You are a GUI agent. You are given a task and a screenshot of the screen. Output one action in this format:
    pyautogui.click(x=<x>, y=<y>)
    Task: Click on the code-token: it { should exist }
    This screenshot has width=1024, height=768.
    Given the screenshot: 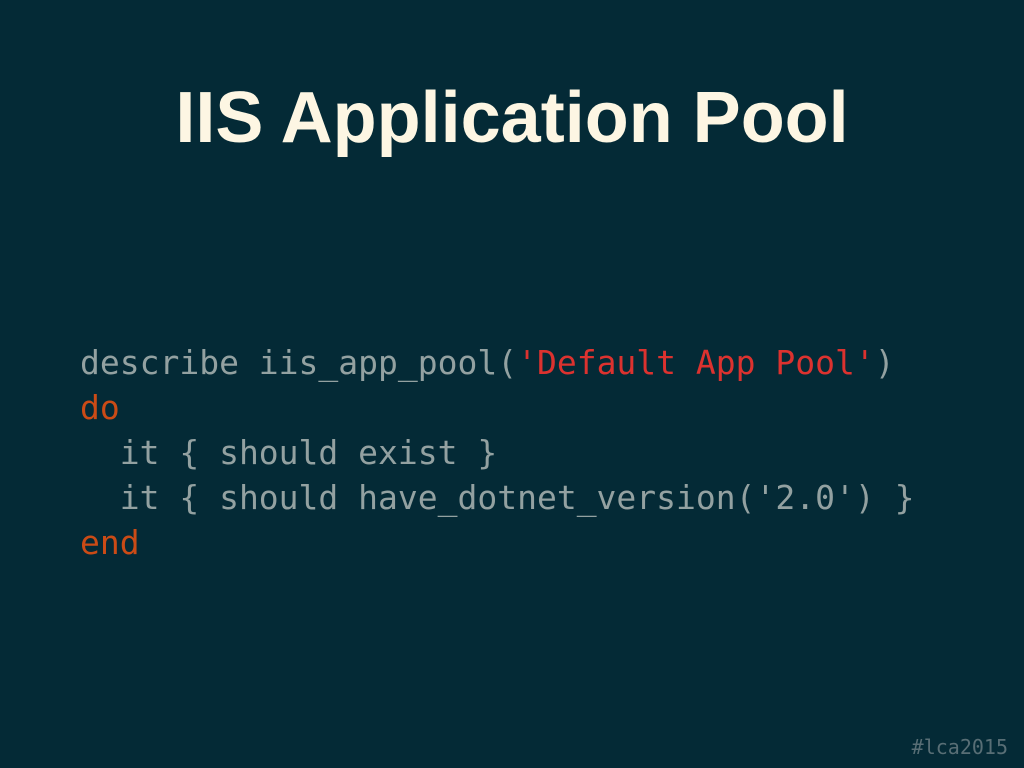 What is the action you would take?
    pyautogui.click(x=289, y=452)
    